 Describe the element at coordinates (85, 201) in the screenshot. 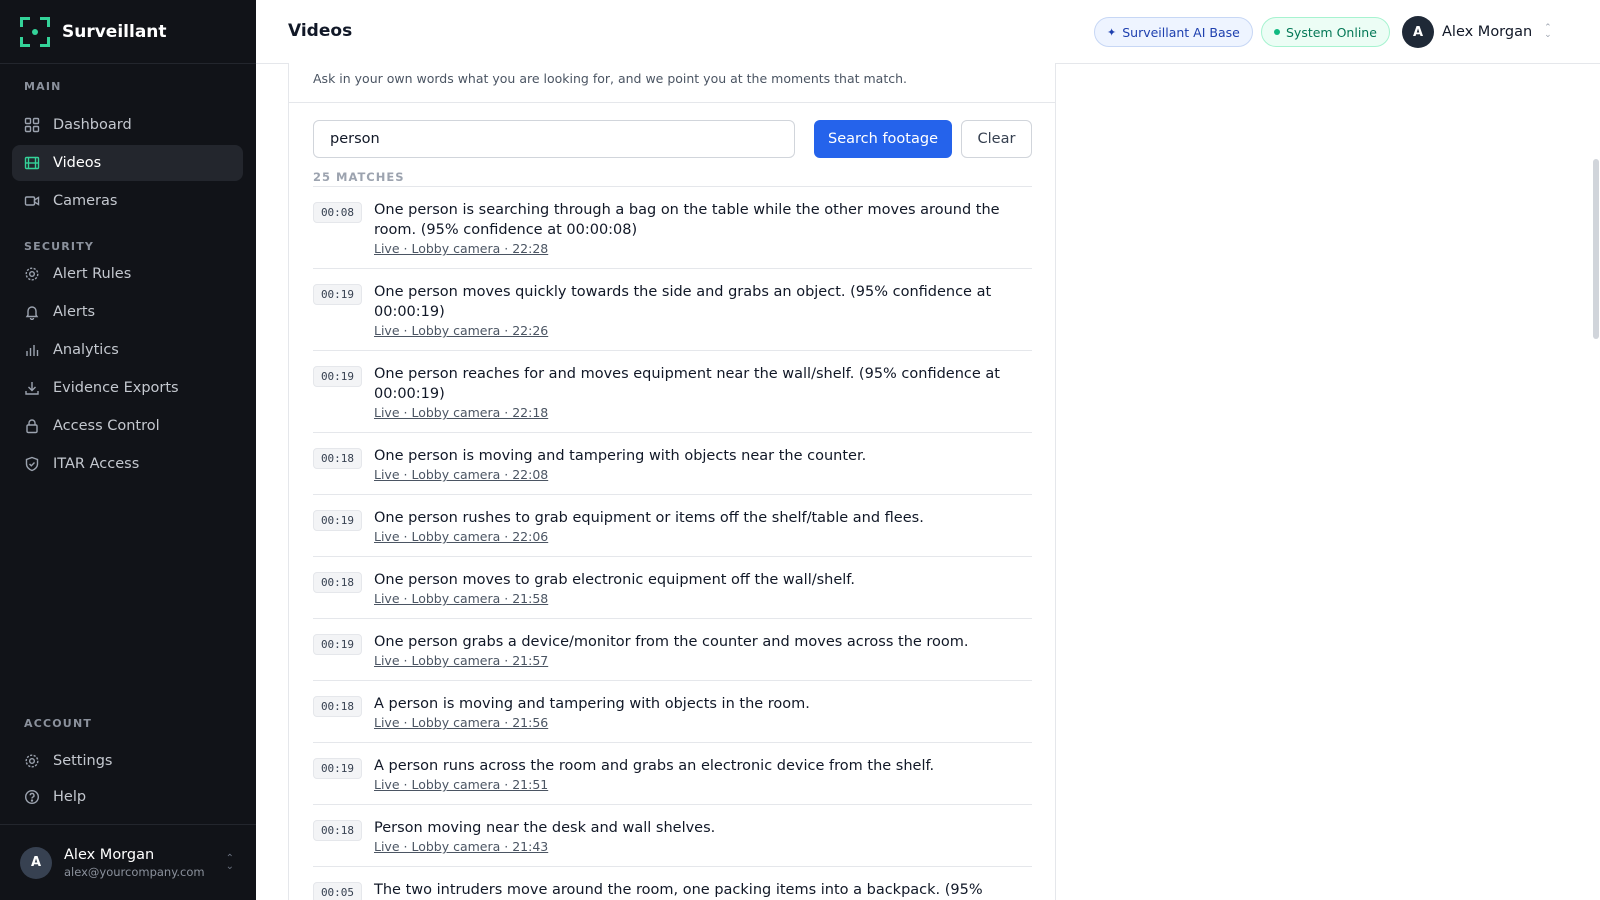

I see `sidebar-item-label: Cameras` at that location.